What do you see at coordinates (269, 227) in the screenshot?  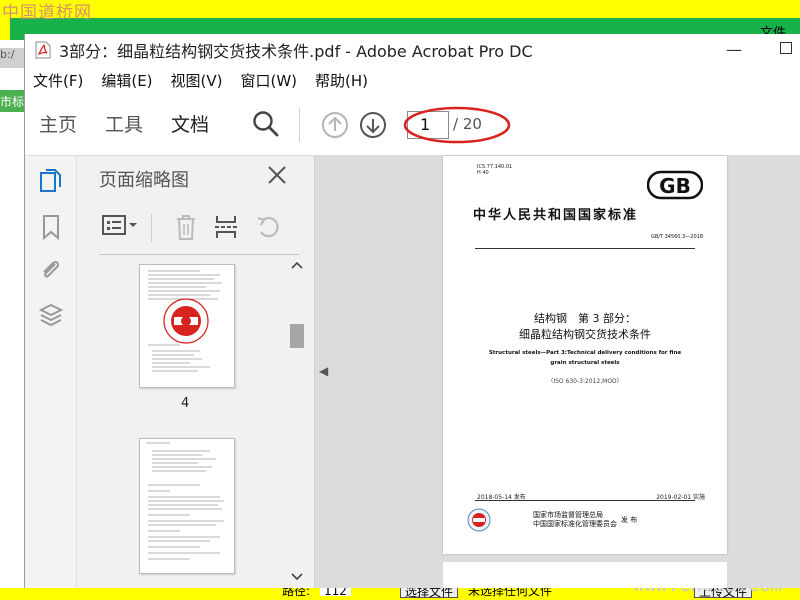 I see `rotate-icon` at bounding box center [269, 227].